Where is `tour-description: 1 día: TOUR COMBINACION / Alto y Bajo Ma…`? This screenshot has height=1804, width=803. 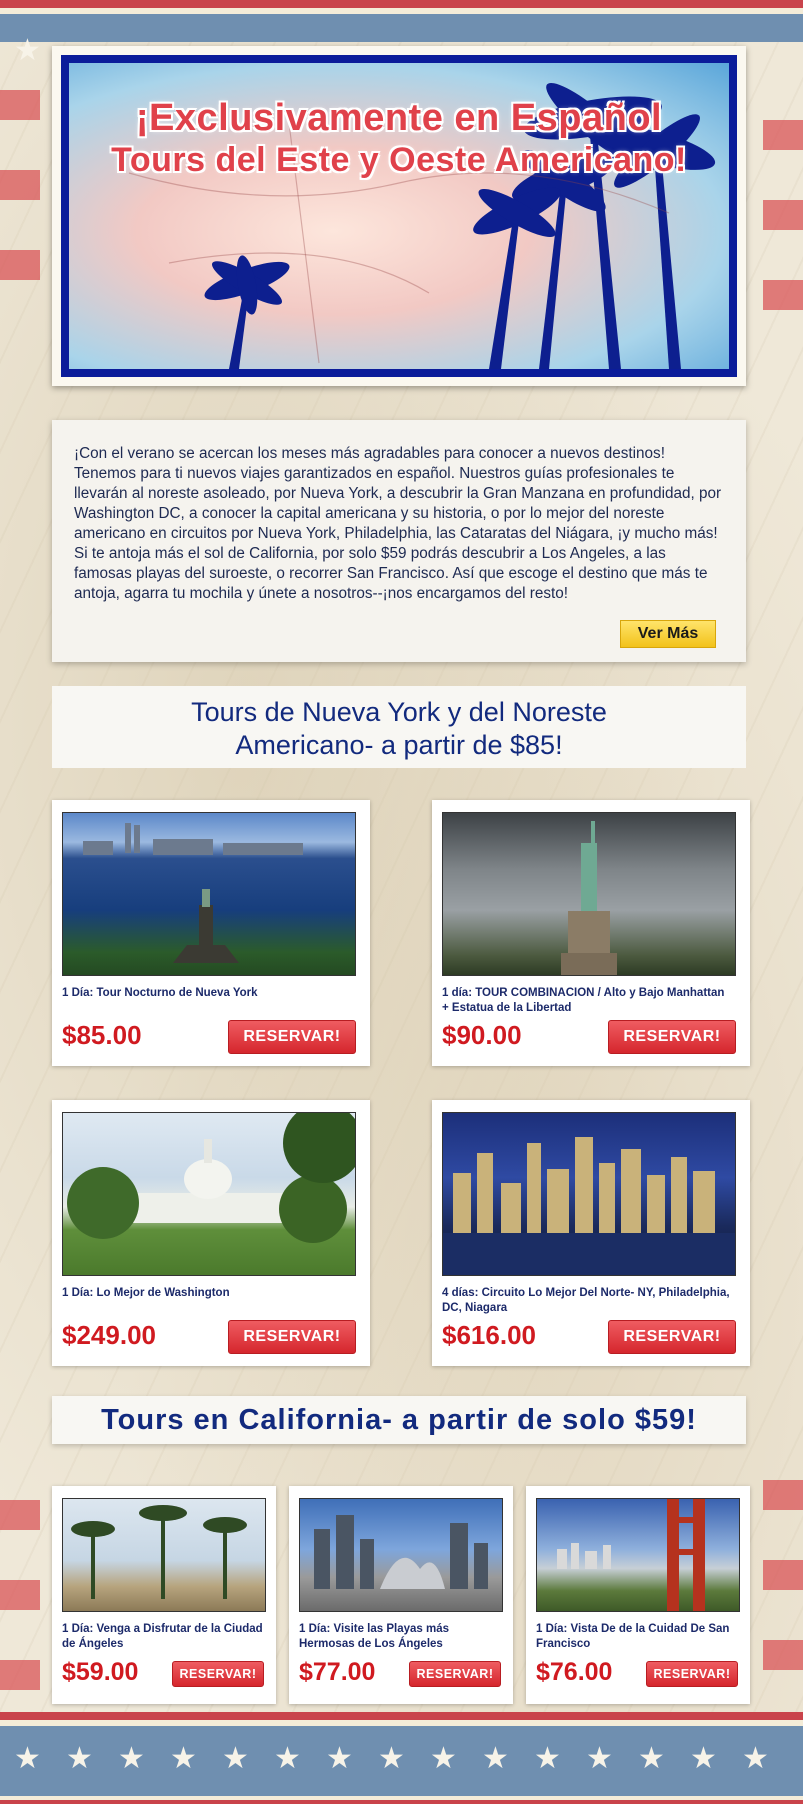 tour-description: 1 día: TOUR COMBINACION / Alto y Bajo Ma… is located at coordinates (583, 1000).